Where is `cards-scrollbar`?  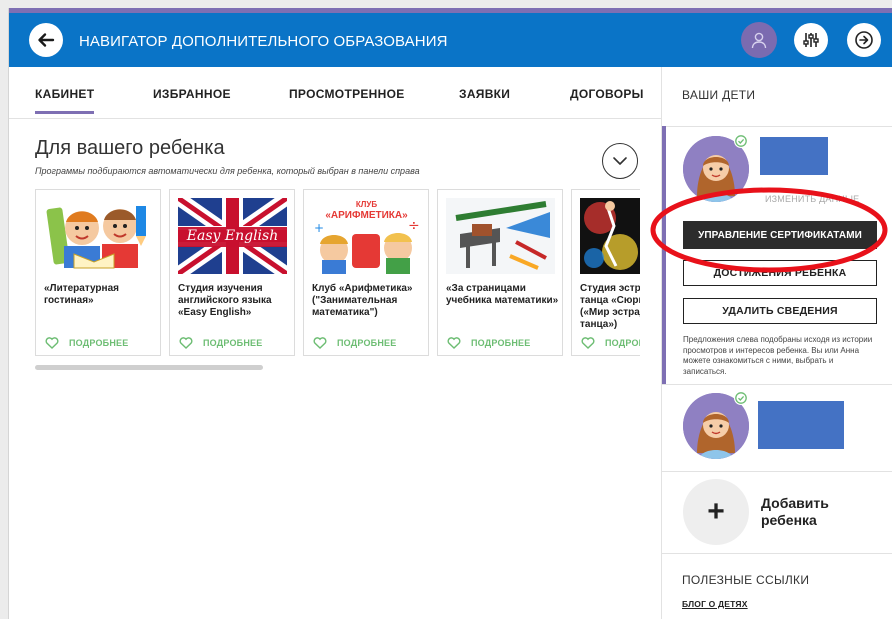 cards-scrollbar is located at coordinates (149, 367).